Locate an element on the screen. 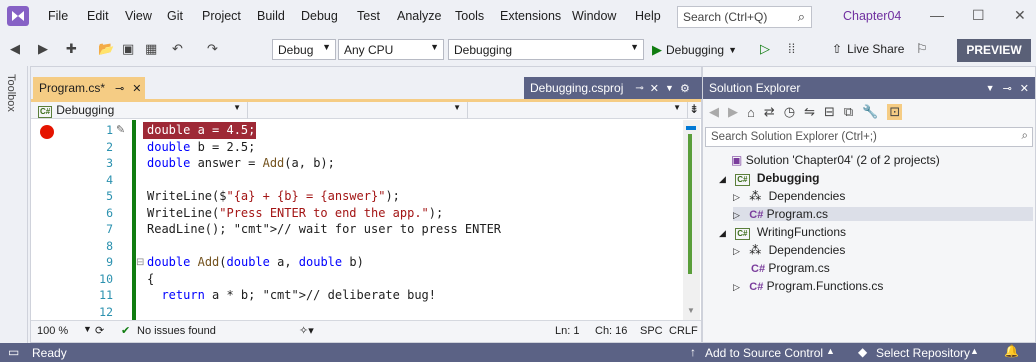 Image resolution: width=1036 pixels, height=362 pixels. menu-file: File is located at coordinates (58, 16).